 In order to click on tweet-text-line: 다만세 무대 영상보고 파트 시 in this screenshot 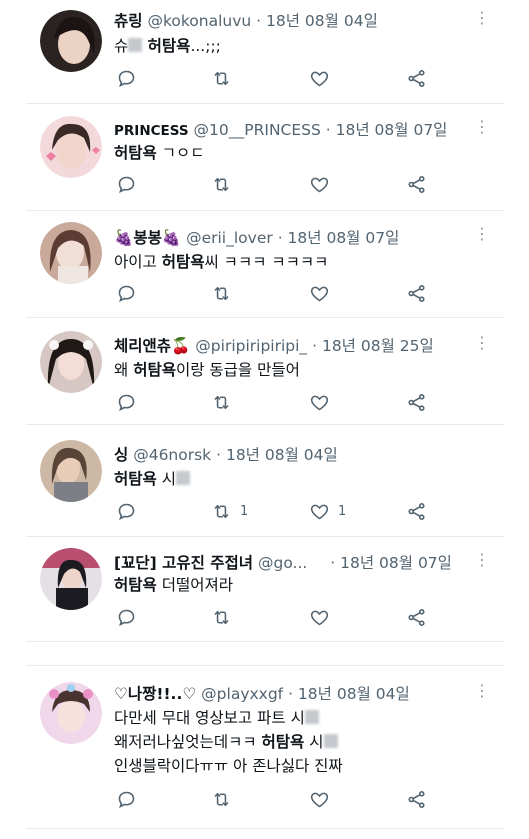, I will do `click(228, 718)`.